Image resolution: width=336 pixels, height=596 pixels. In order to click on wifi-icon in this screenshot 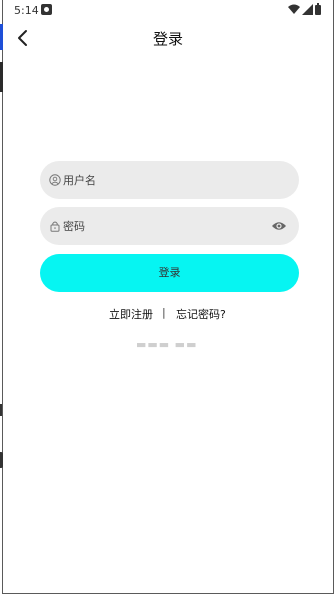, I will do `click(294, 9)`.